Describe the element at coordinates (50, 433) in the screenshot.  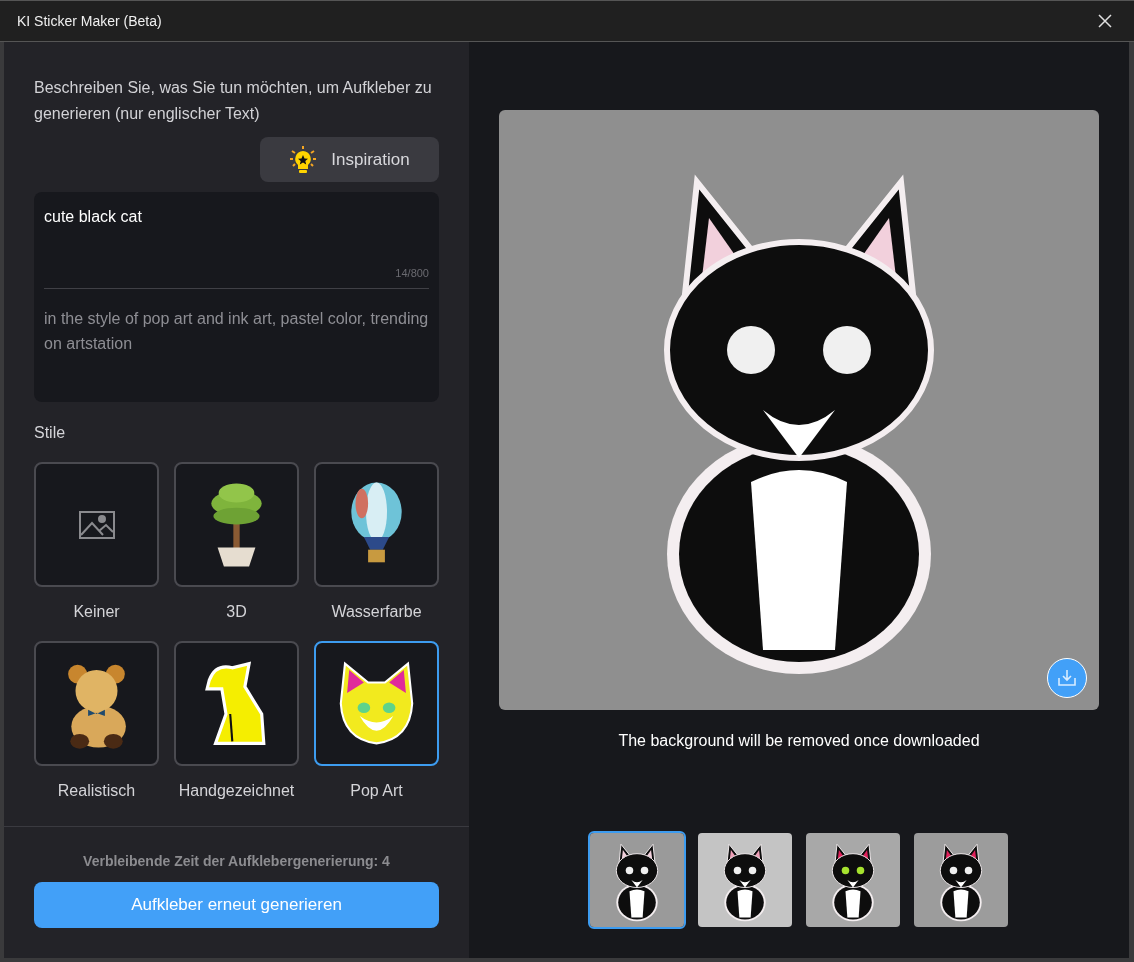
I see `styles-heading: Stile` at that location.